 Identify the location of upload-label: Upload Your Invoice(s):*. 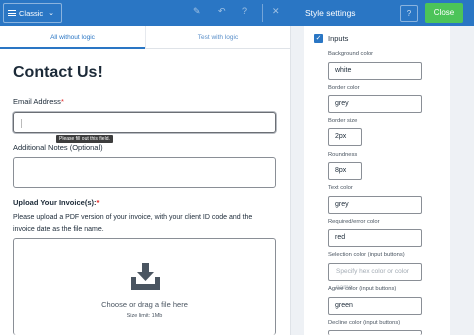
(56, 202).